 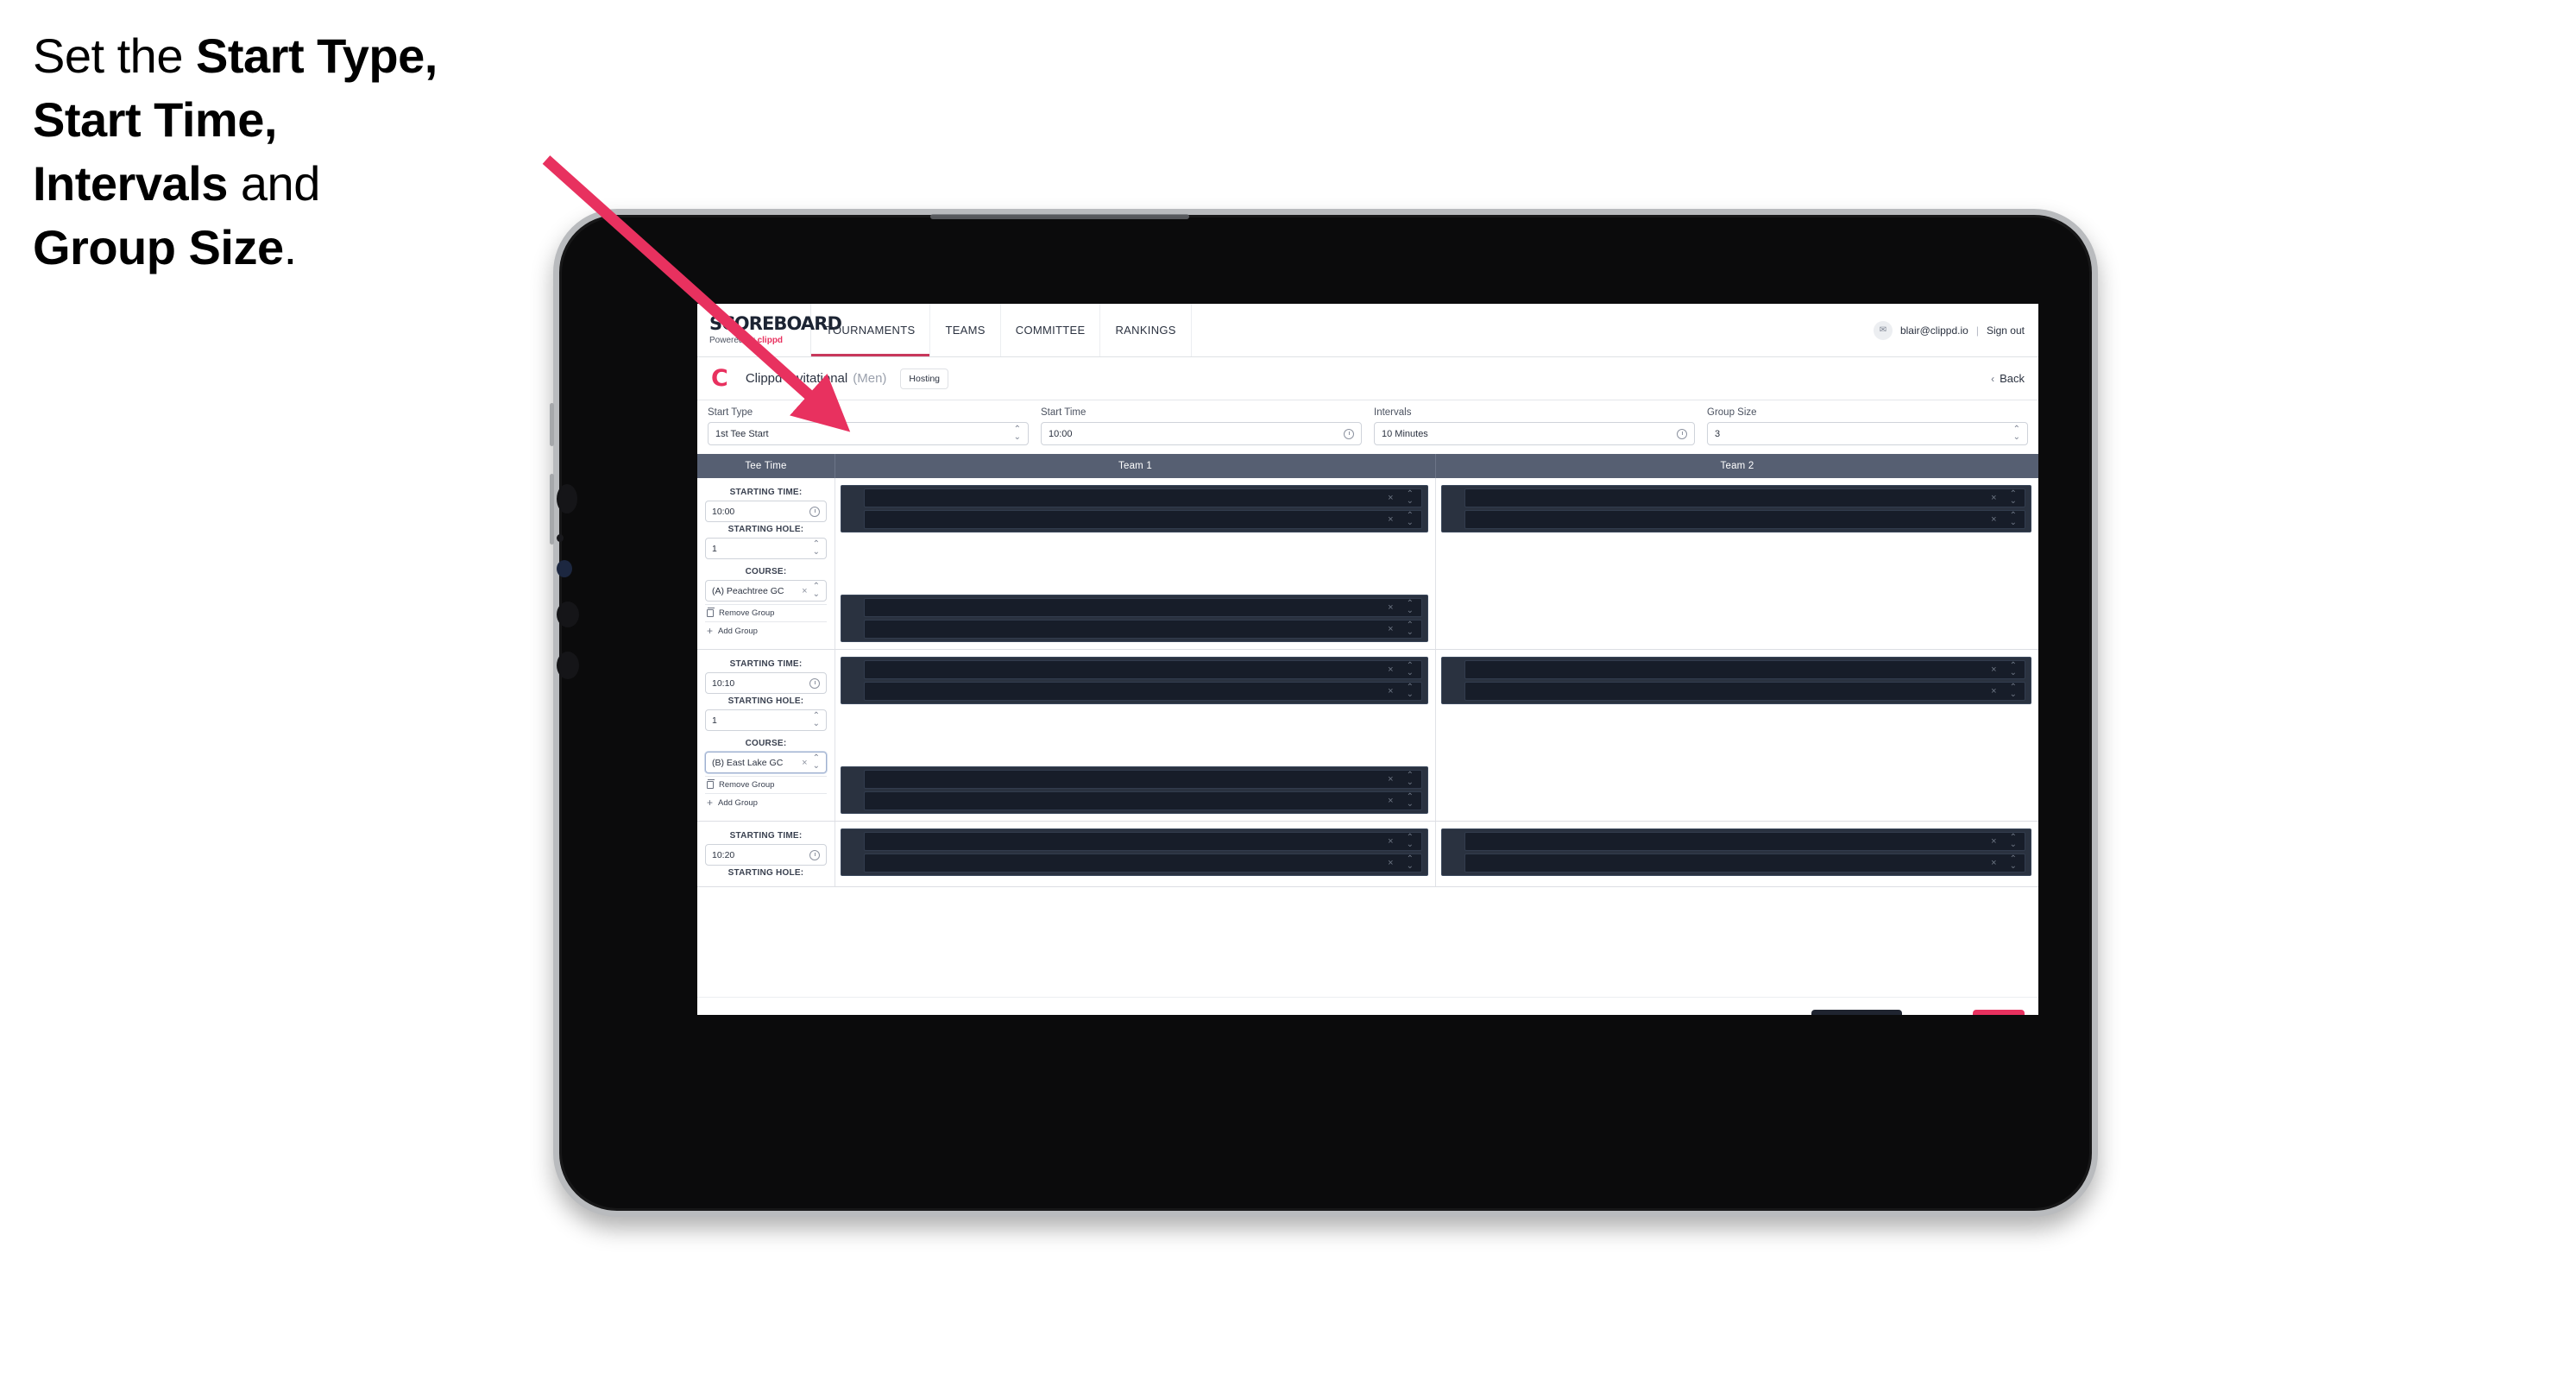 I want to click on intervals-input: 10 Minutes, so click(x=1535, y=434).